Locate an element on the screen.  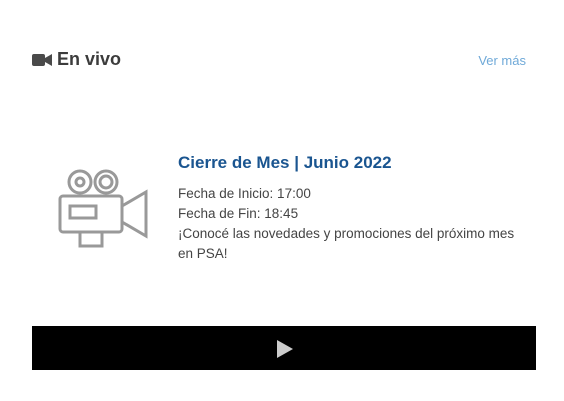
section-title: En vivo is located at coordinates (89, 59).